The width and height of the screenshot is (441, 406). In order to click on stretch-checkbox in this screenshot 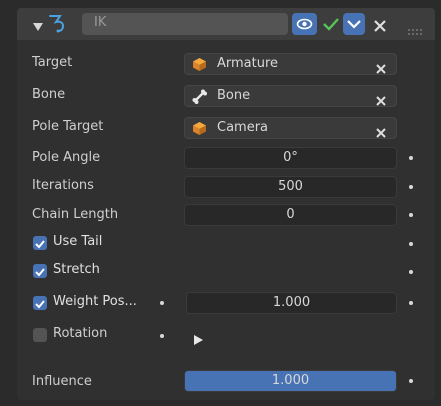, I will do `click(40, 271)`.